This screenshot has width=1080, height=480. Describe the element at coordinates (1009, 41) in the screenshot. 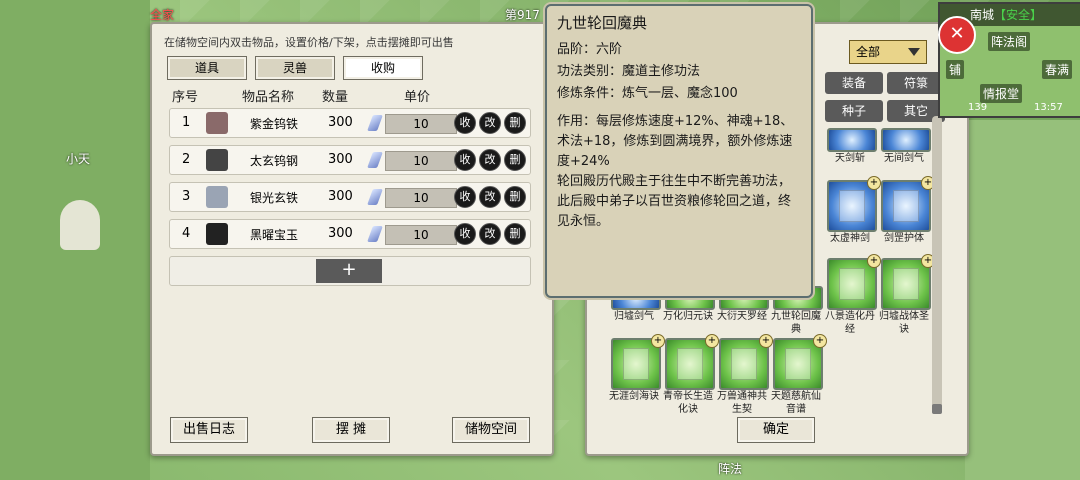

I see `map-label: 阵法阁` at that location.